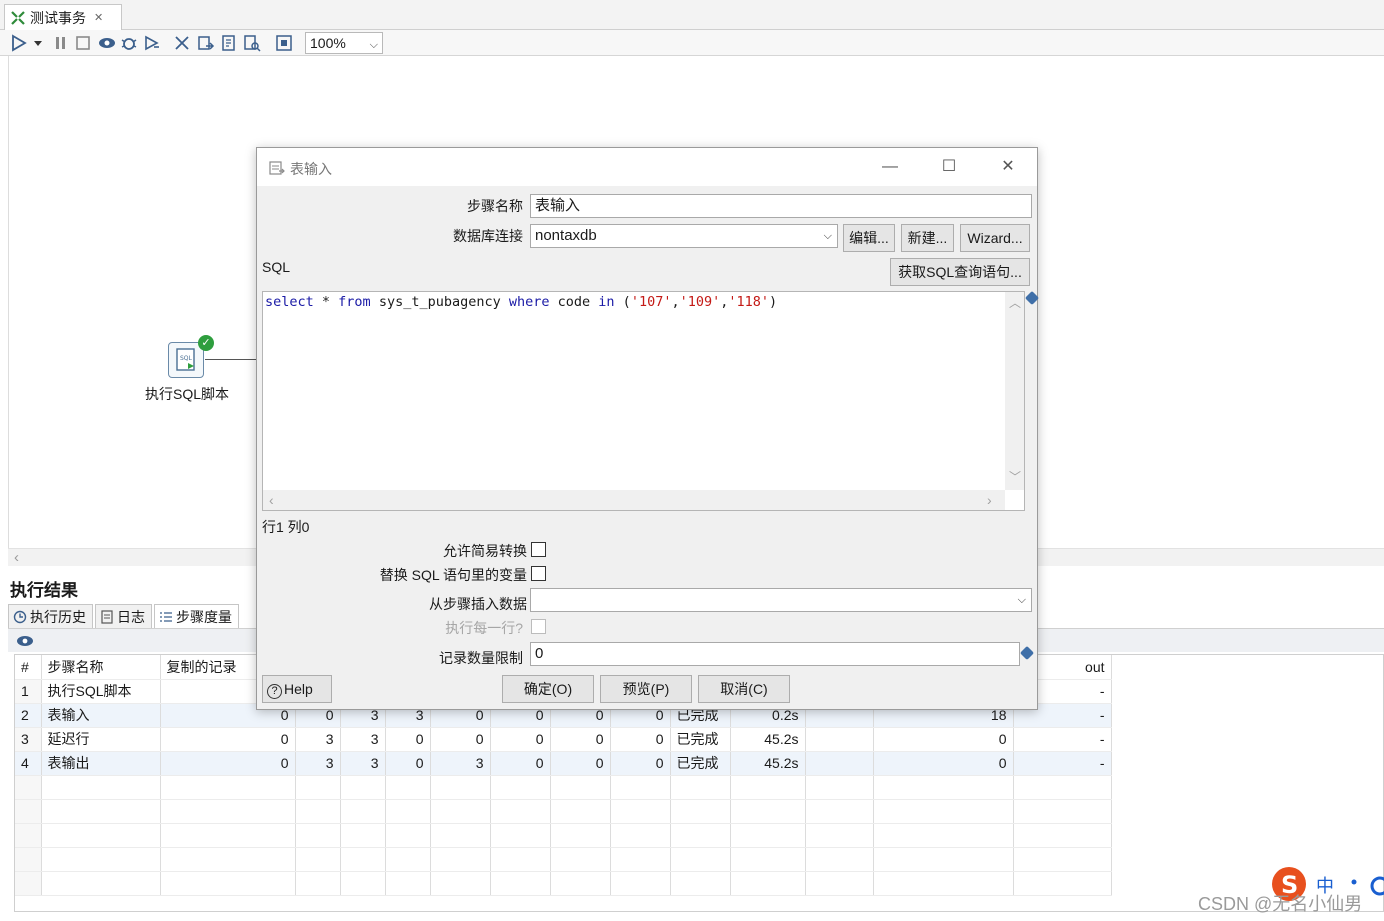  What do you see at coordinates (646, 689) in the screenshot?
I see `preview-button: 预览(P)` at bounding box center [646, 689].